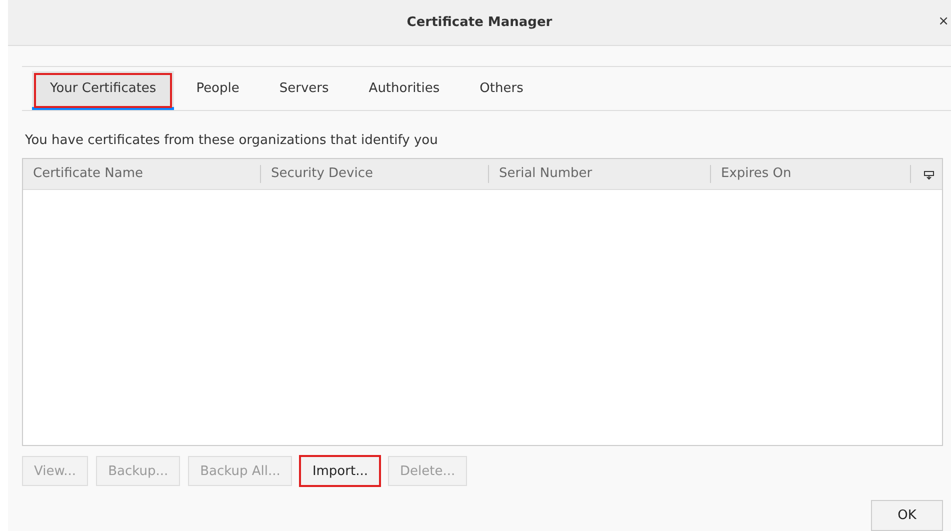 The image size is (951, 531). What do you see at coordinates (811, 174) in the screenshot?
I see `column-header: Expires On` at bounding box center [811, 174].